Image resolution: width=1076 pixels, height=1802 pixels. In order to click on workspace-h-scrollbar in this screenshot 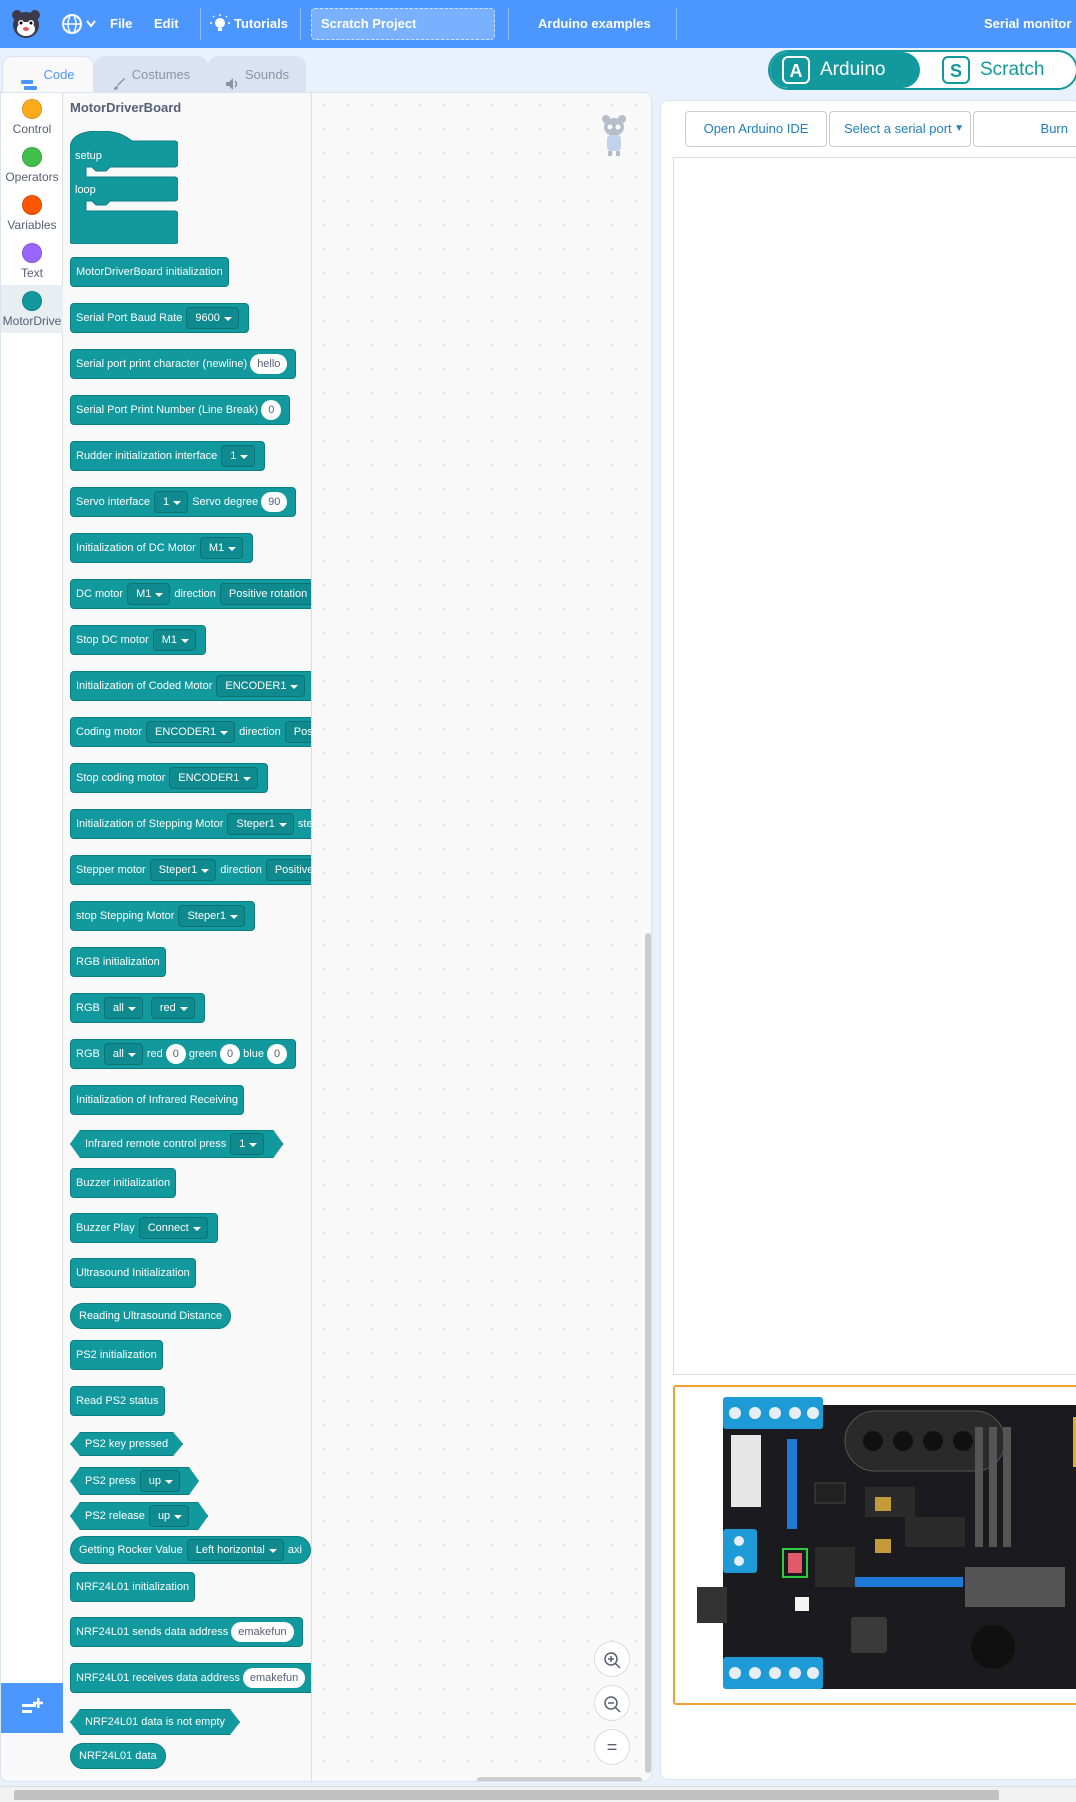, I will do `click(559, 1779)`.